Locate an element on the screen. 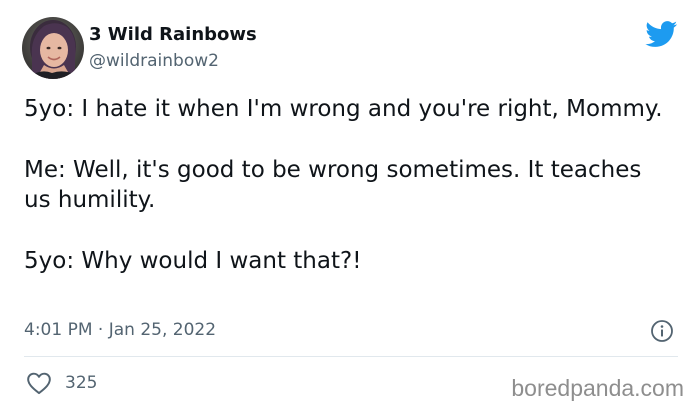 This screenshot has height=410, width=700. avatar-photo is located at coordinates (53, 48).